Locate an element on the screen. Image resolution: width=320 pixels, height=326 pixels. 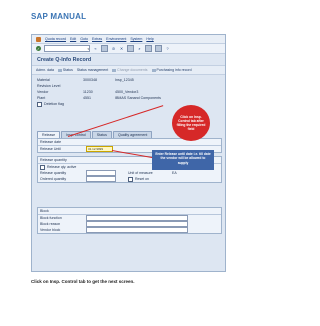
print-icon is located at coordinates (130, 48).